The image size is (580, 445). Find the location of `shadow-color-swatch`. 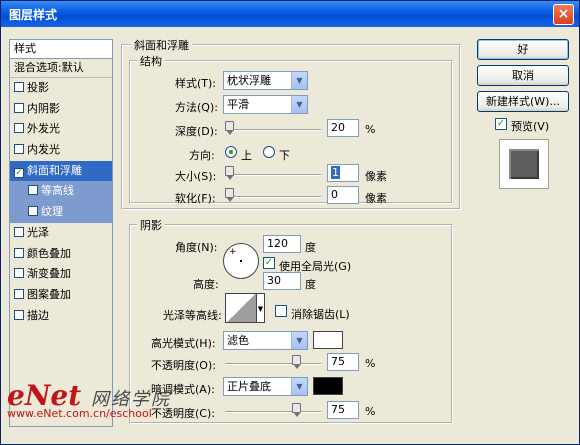

shadow-color-swatch is located at coordinates (328, 386).